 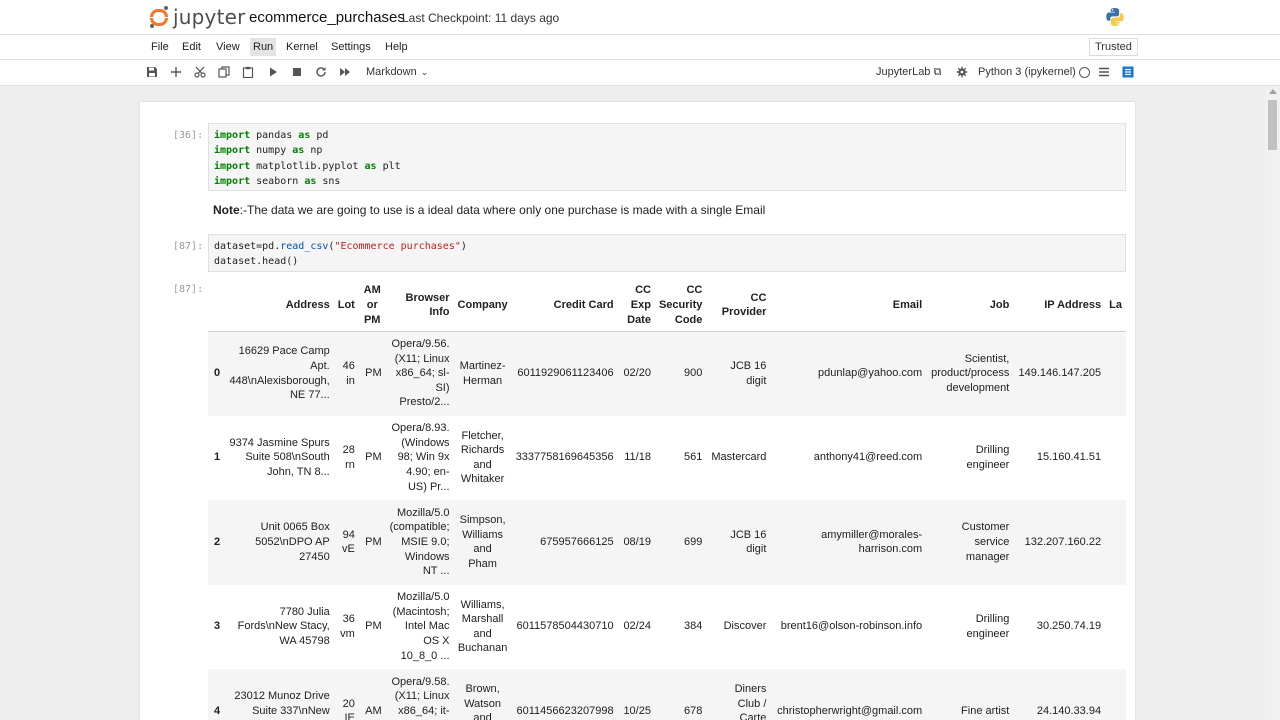 What do you see at coordinates (188, 135) in the screenshot?
I see `cell-prompt: [36]:` at bounding box center [188, 135].